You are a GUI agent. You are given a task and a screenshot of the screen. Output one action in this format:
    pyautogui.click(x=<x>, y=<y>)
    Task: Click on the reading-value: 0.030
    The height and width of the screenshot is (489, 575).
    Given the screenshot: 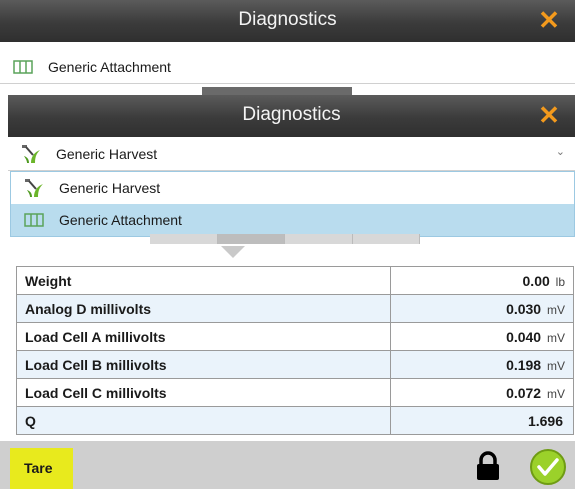 What is the action you would take?
    pyautogui.click(x=524, y=308)
    